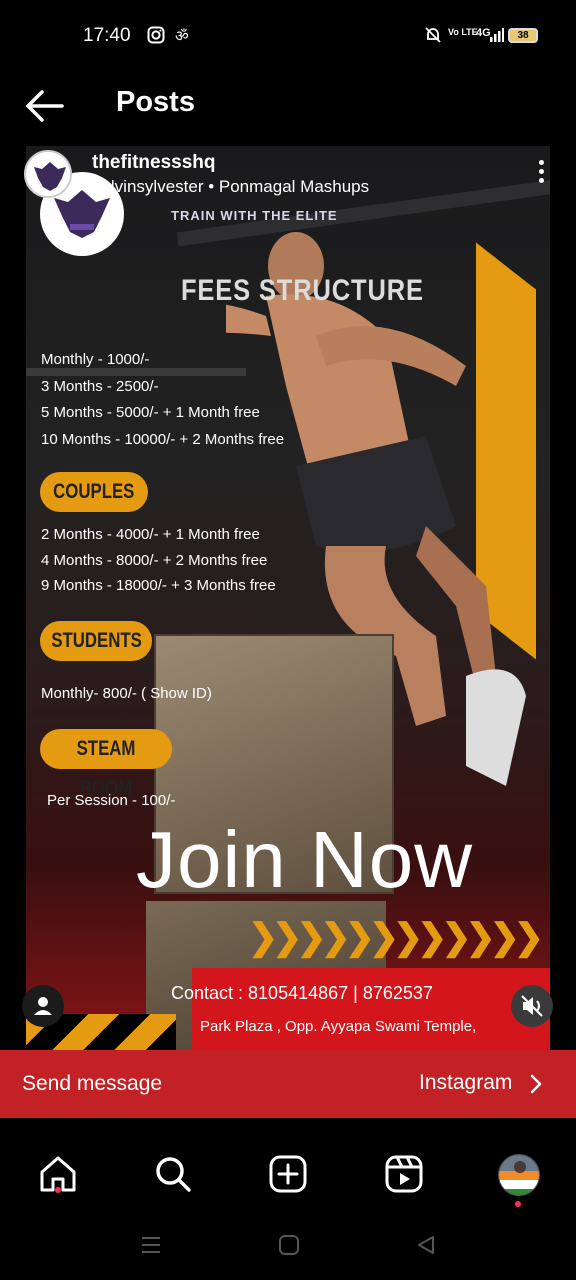 This screenshot has height=1280, width=576. Describe the element at coordinates (155, 102) in the screenshot. I see `page-title: Posts` at that location.